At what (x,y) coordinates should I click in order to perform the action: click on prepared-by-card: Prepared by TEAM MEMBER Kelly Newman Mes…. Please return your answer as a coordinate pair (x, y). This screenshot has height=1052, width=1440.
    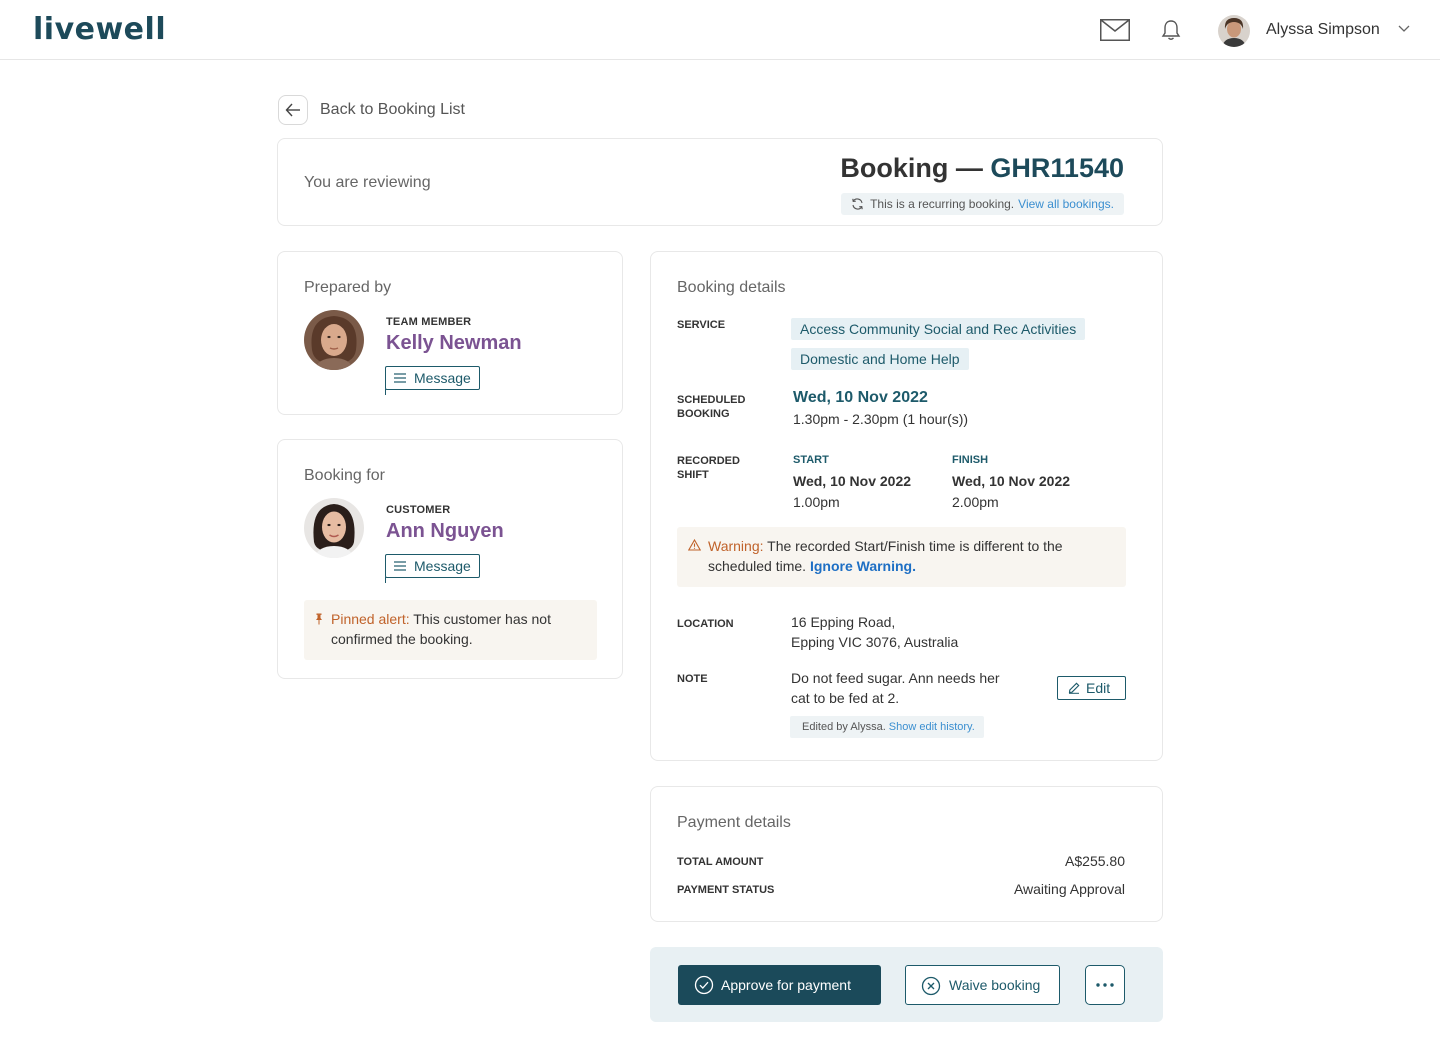
    Looking at the image, I should click on (450, 333).